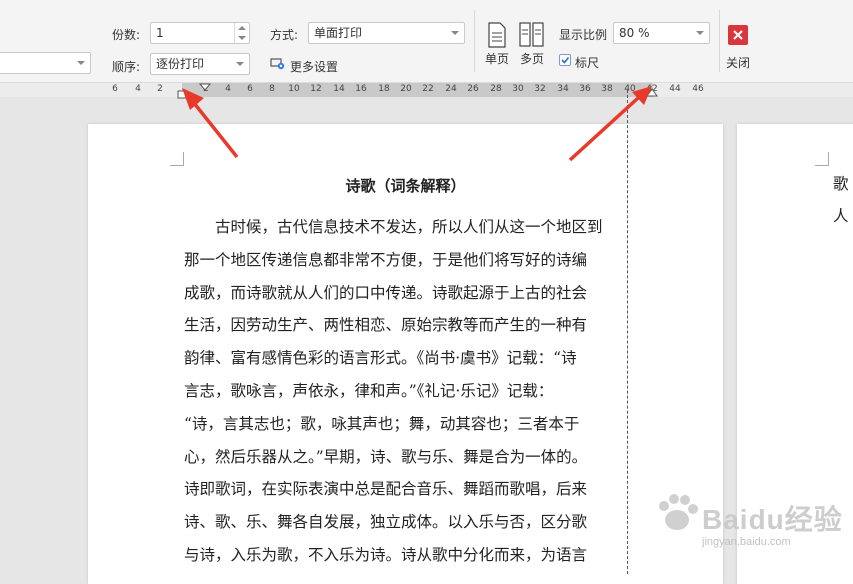 This screenshot has height=584, width=853. What do you see at coordinates (746, 542) in the screenshot?
I see `watermark-url: jingyan.baidu.com` at bounding box center [746, 542].